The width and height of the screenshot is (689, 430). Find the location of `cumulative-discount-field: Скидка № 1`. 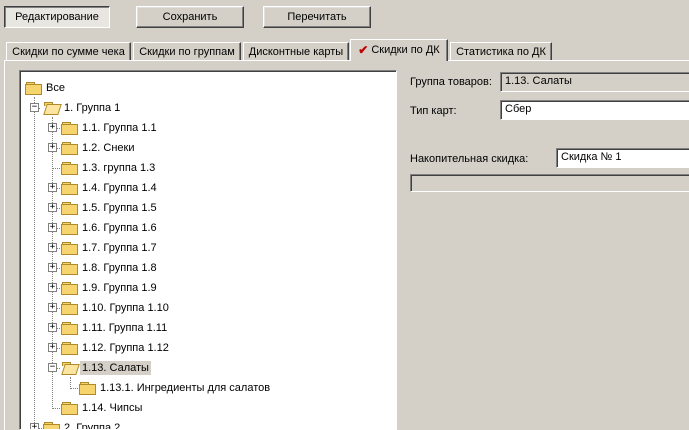

cumulative-discount-field: Скидка № 1 is located at coordinates (622, 158).